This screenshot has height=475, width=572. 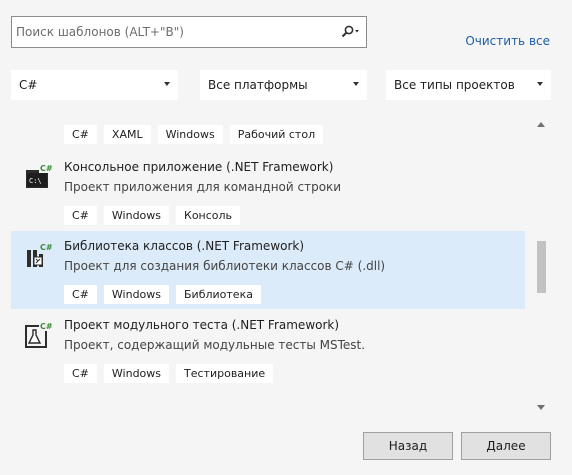 I want to click on scrollbar-thumb, so click(x=541, y=267).